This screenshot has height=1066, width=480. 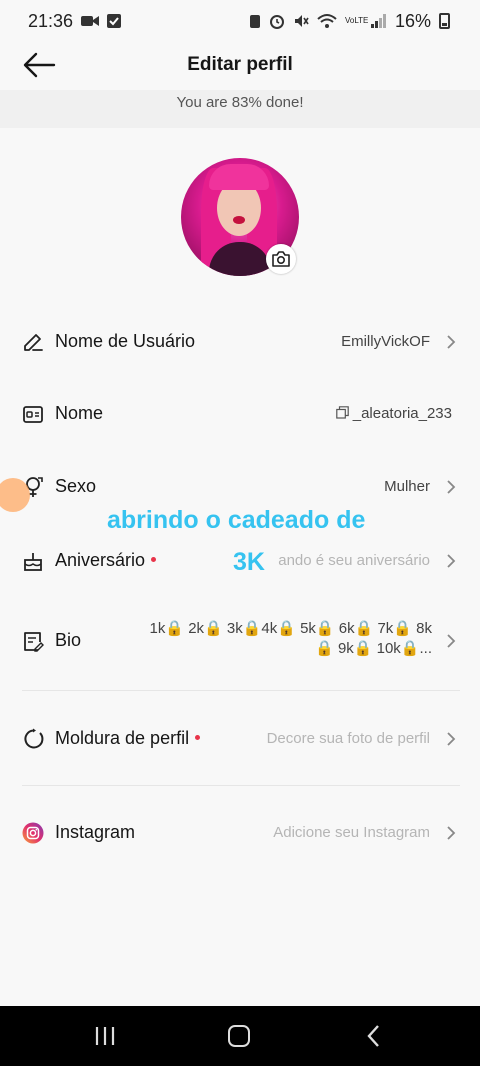 What do you see at coordinates (240, 414) in the screenshot?
I see `row-name: Nome _aleatoria_233` at bounding box center [240, 414].